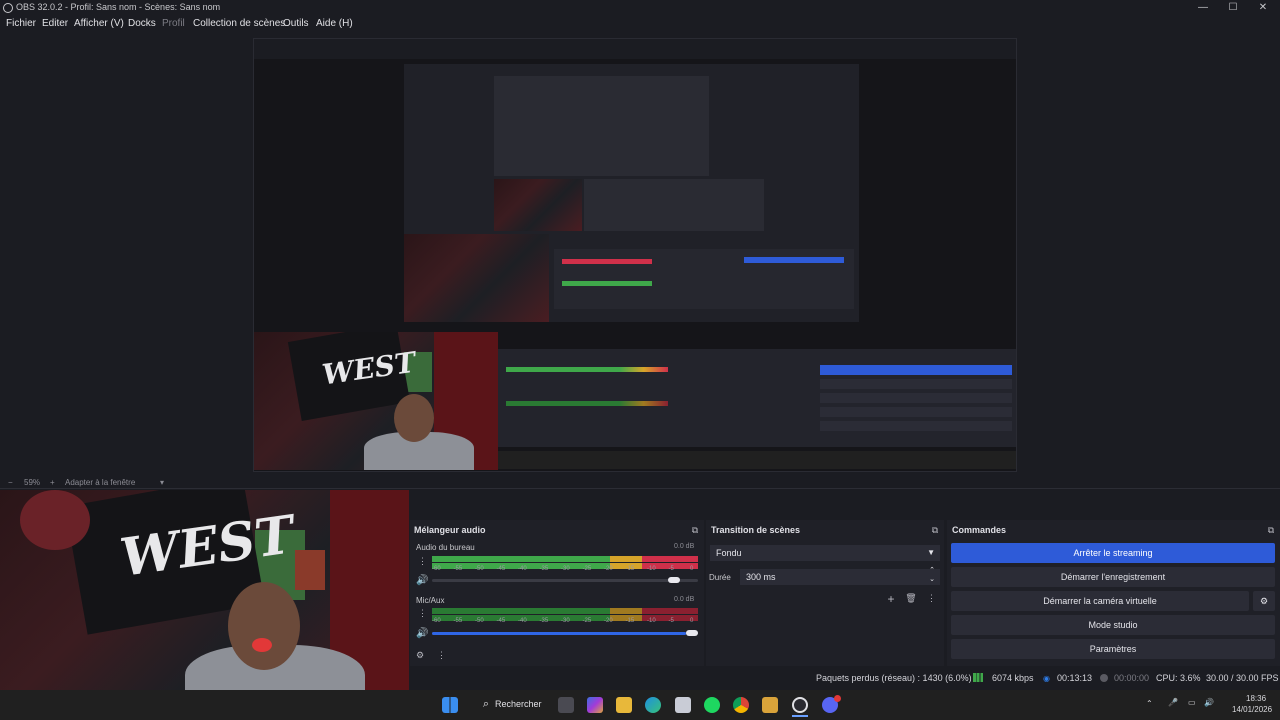 This screenshot has height=720, width=1280. Describe the element at coordinates (565, 570) in the screenshot. I see `meter-scale-desktop: -60 -55 -50 -45 -40 -35 -30 -25 -20 -15 -10 -5 0` at that location.